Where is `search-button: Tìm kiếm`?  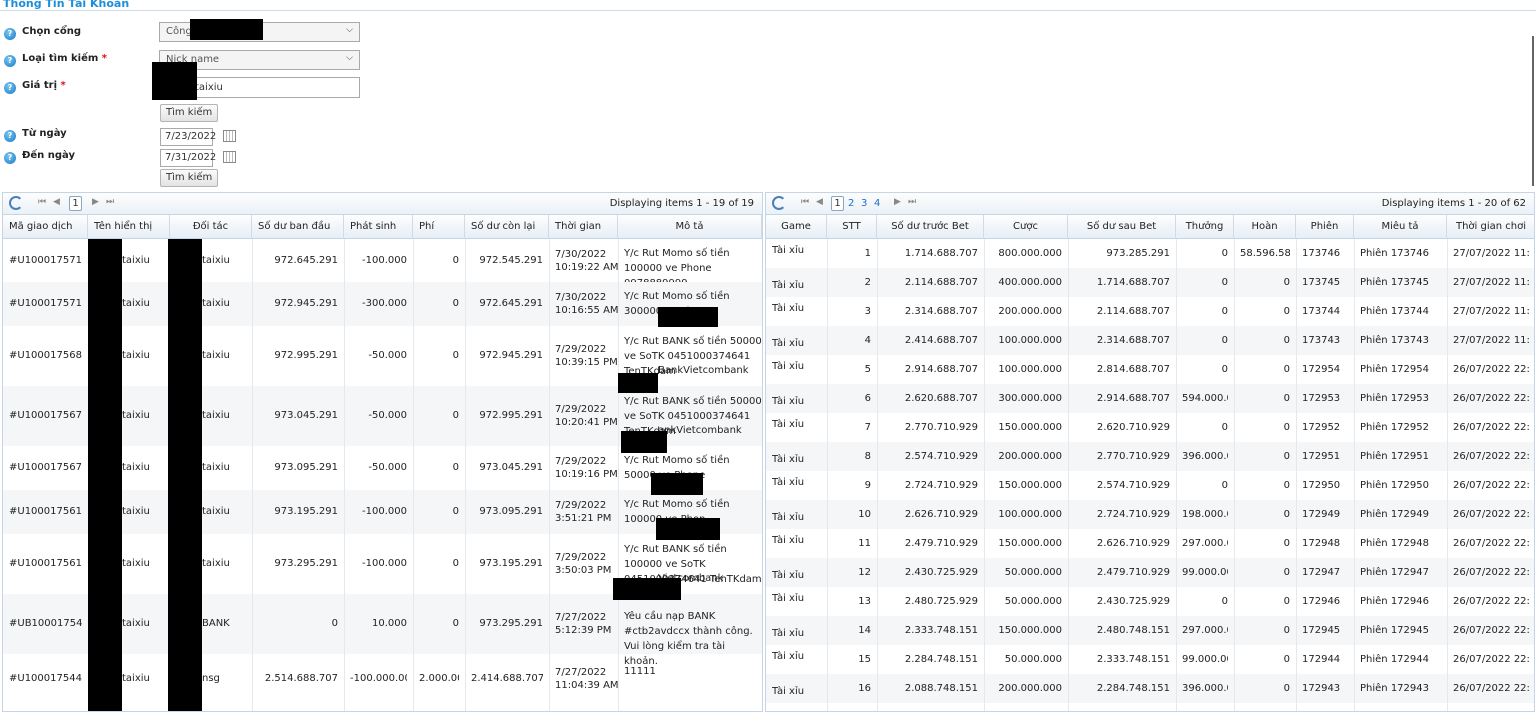
search-button: Tìm kiếm is located at coordinates (189, 113).